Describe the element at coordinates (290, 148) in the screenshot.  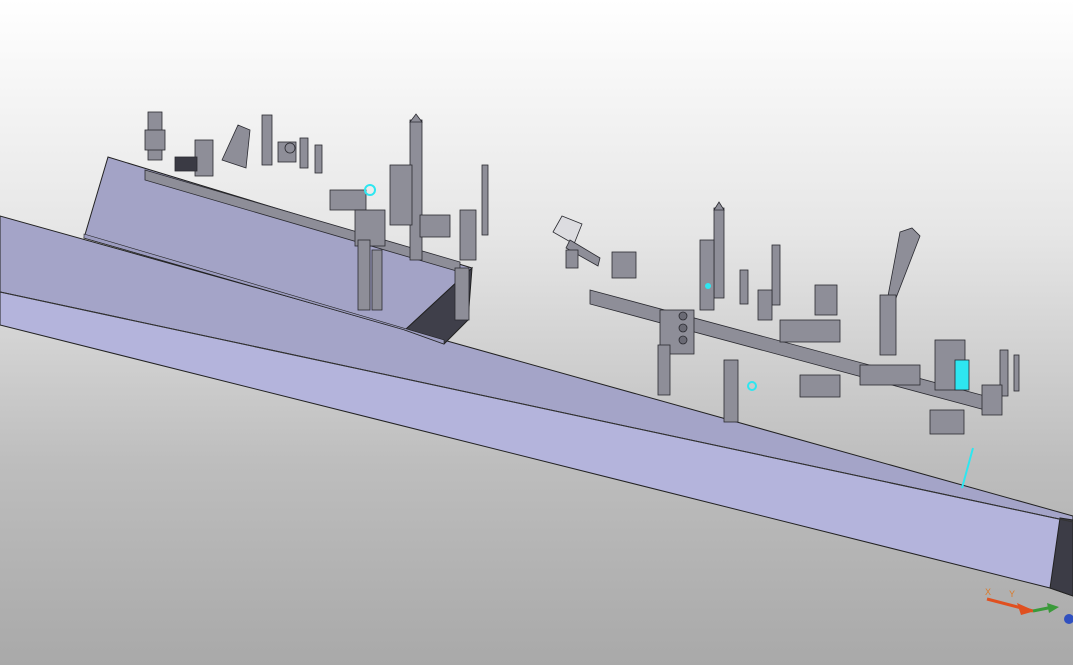
I see `left-knob` at that location.